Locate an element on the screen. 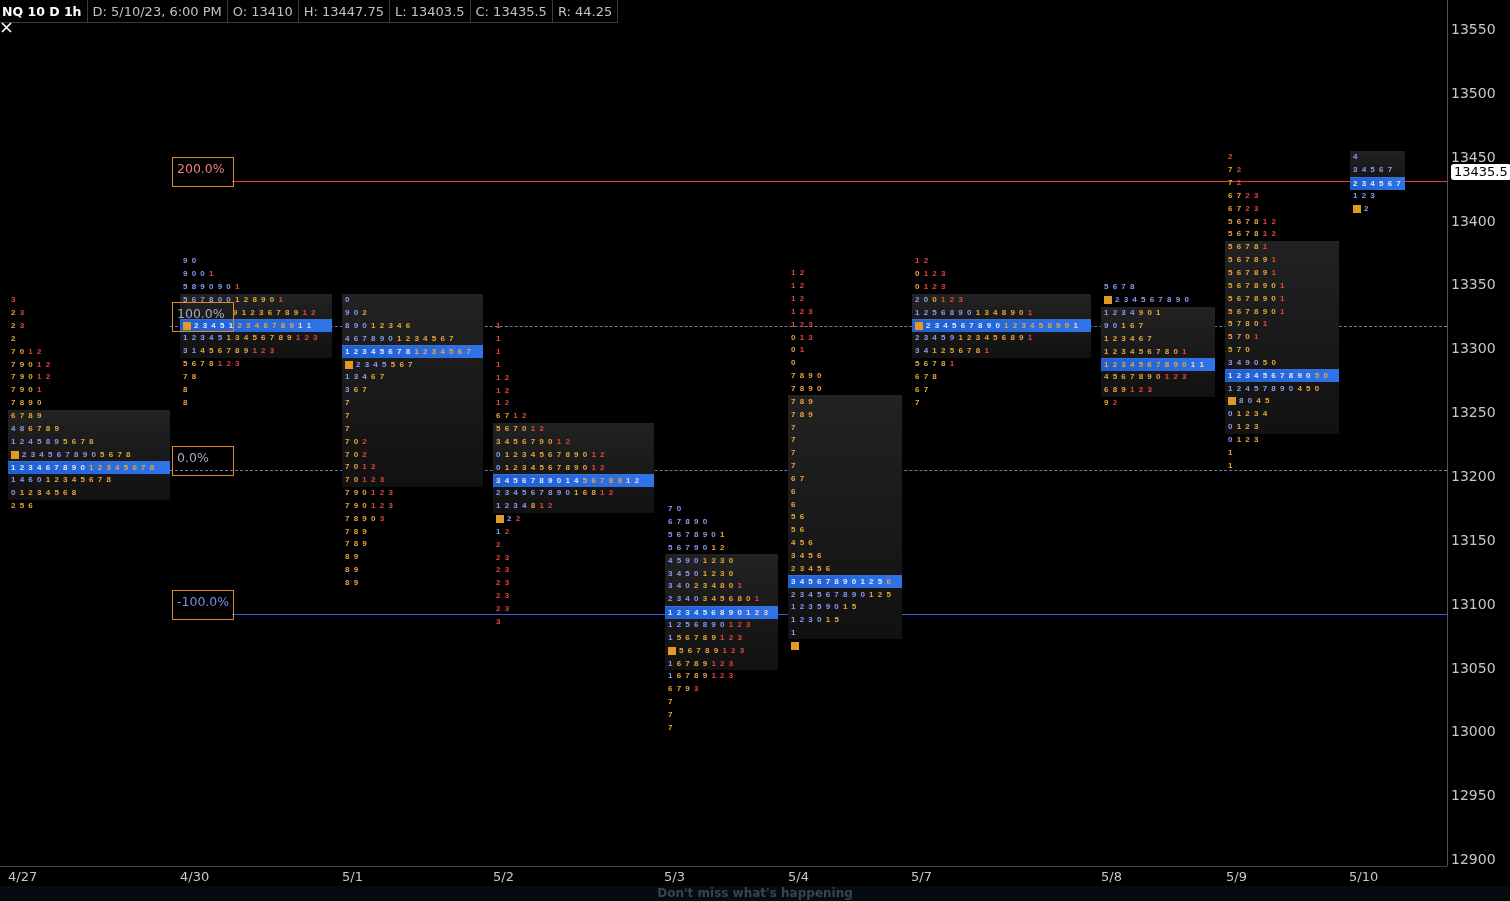 The height and width of the screenshot is (901, 1510). date-tick: 5/1 is located at coordinates (352, 877).